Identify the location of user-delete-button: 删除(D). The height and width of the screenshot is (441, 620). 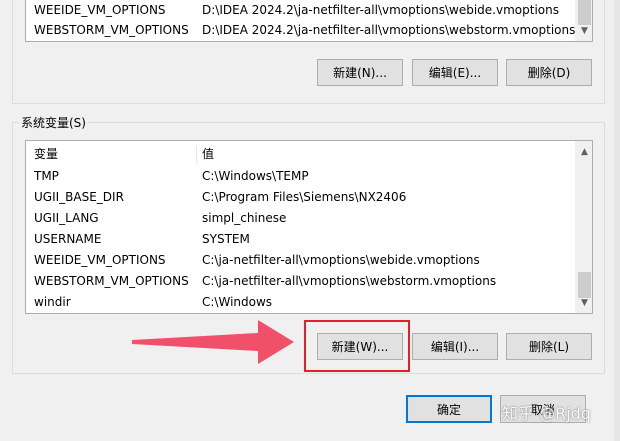
(549, 72).